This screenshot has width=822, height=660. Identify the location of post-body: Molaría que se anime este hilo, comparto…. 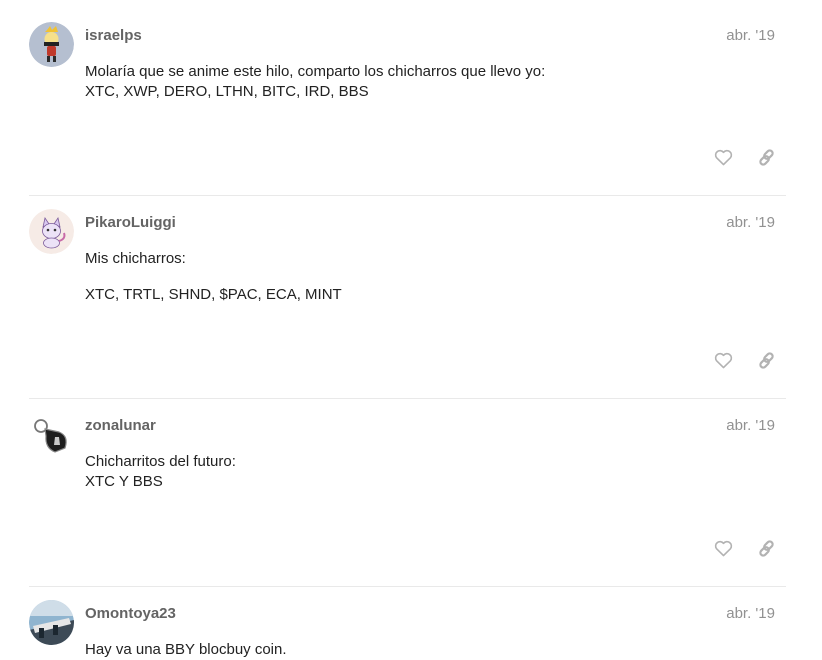
(315, 82).